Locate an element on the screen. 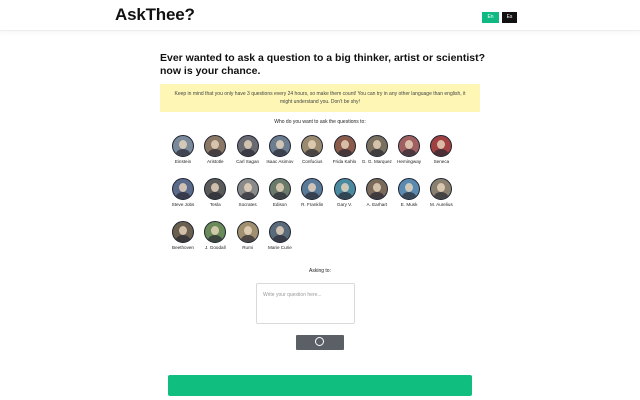 Image resolution: width=640 pixels, height=400 pixels. thinker-option: Seneca is located at coordinates (441, 150).